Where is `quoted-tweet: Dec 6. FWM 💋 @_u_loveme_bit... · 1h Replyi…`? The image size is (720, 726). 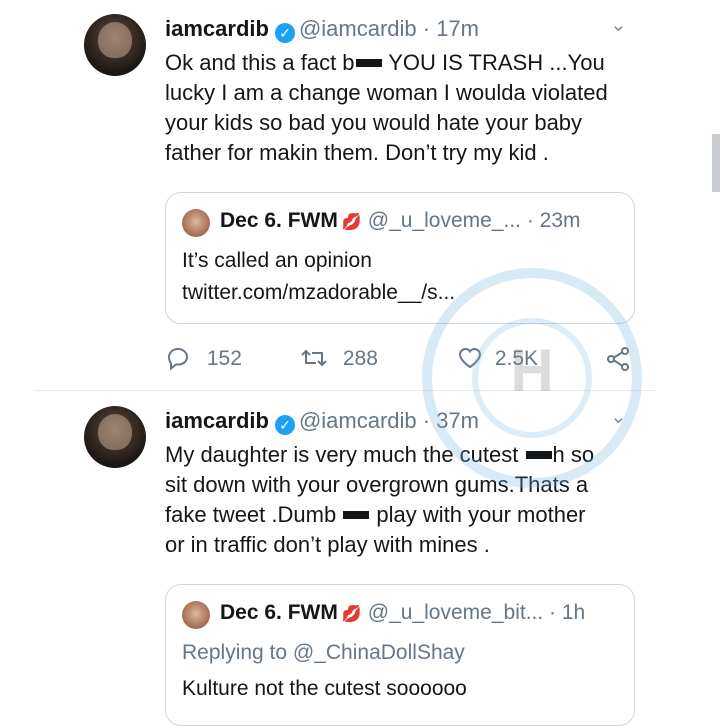 quoted-tweet: Dec 6. FWM 💋 @_u_loveme_bit... · 1h Replyi… is located at coordinates (400, 655).